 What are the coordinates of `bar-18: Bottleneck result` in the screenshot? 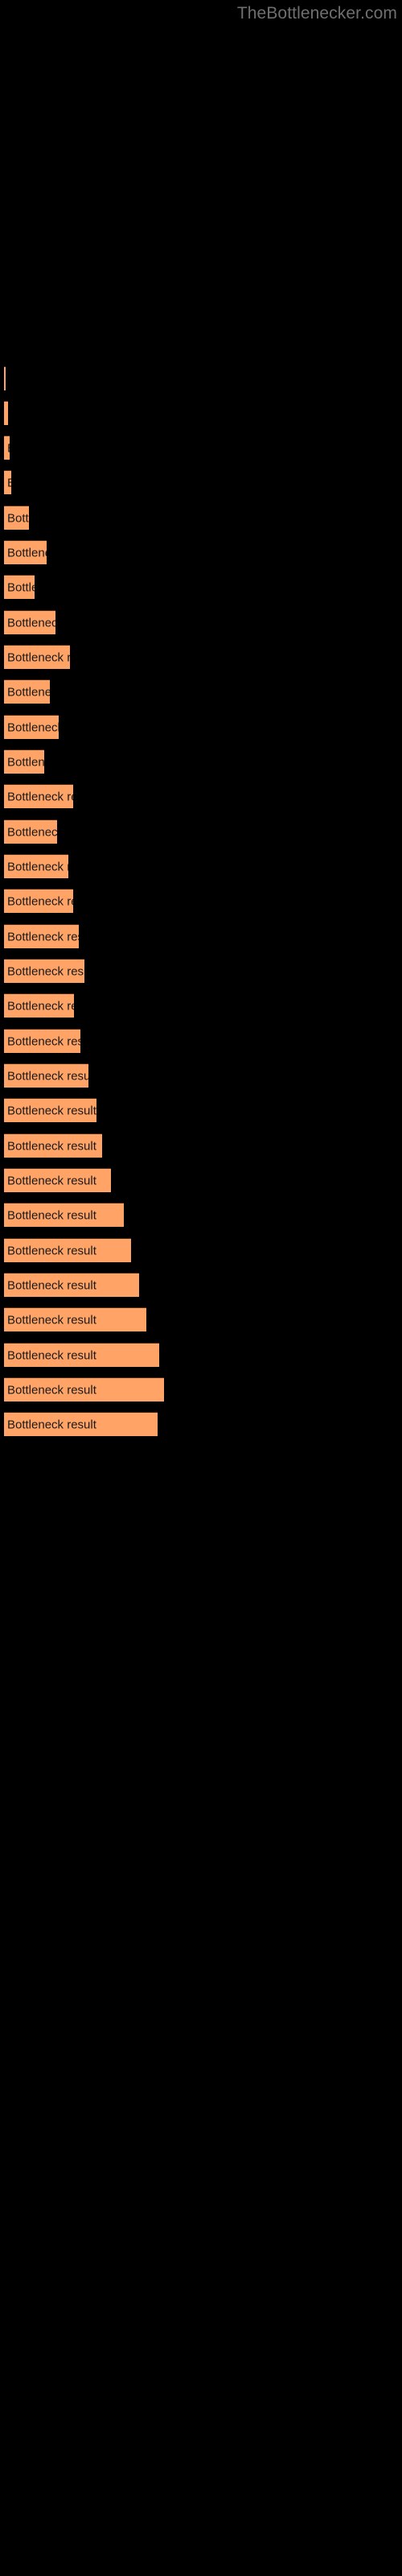 It's located at (44, 971).